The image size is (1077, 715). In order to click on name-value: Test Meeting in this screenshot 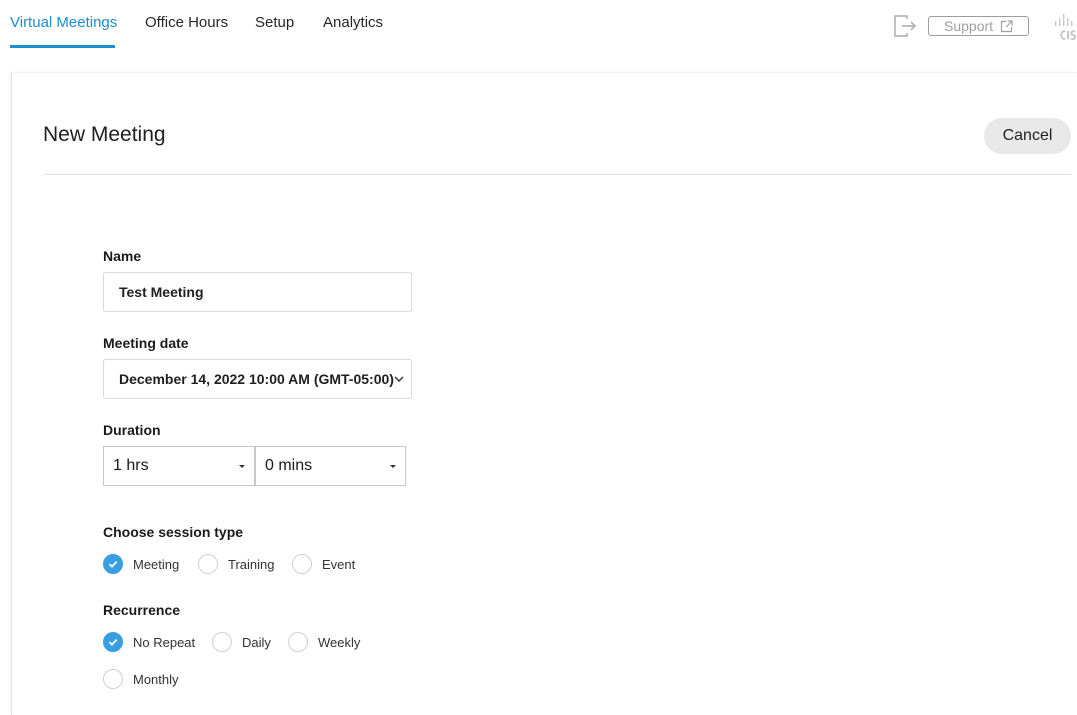, I will do `click(161, 292)`.